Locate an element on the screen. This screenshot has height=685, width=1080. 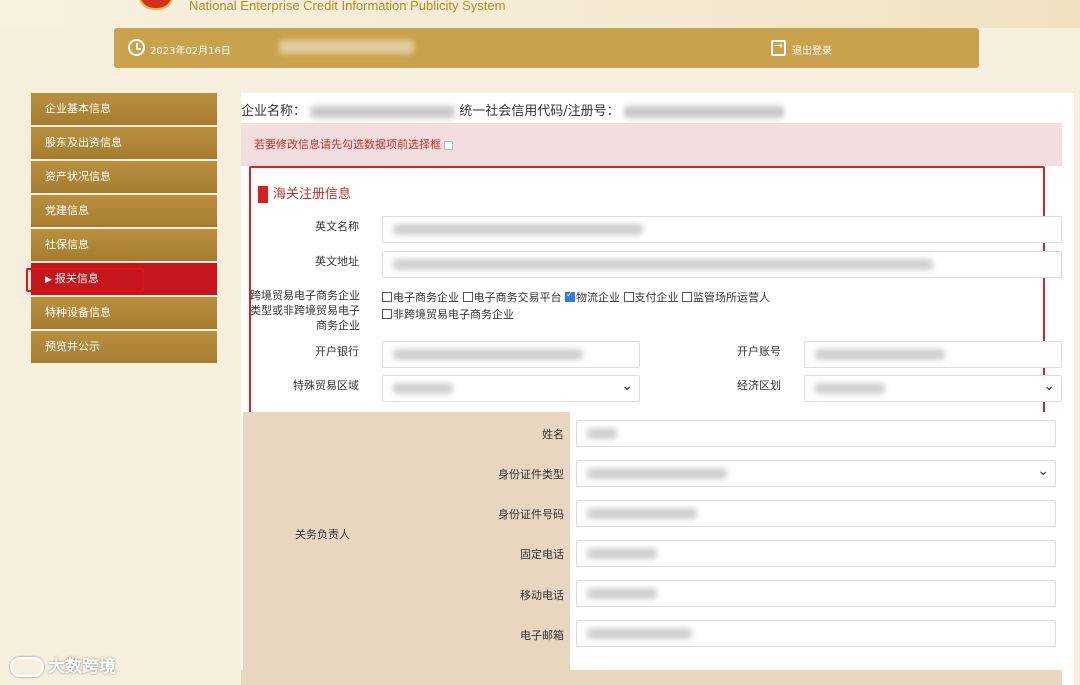
english-name-label: 英文名称 is located at coordinates (337, 226).